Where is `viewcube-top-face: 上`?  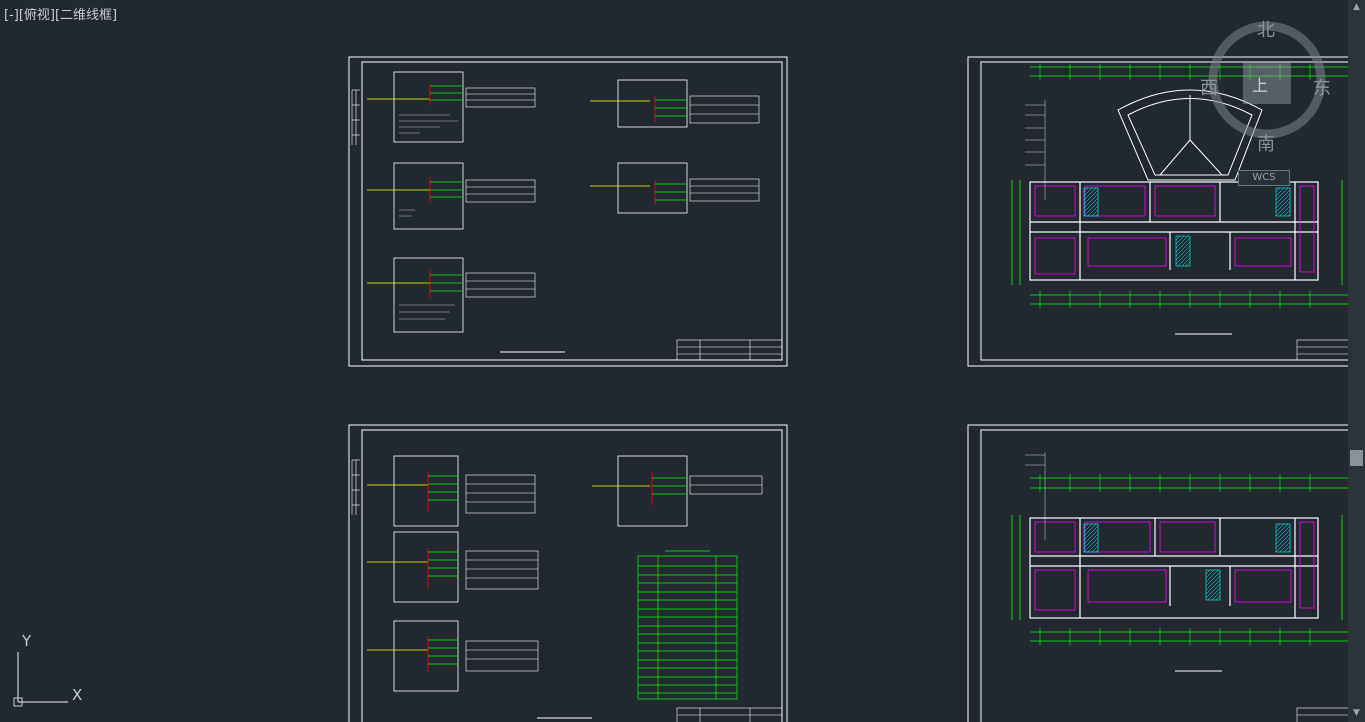 viewcube-top-face: 上 is located at coordinates (1260, 84).